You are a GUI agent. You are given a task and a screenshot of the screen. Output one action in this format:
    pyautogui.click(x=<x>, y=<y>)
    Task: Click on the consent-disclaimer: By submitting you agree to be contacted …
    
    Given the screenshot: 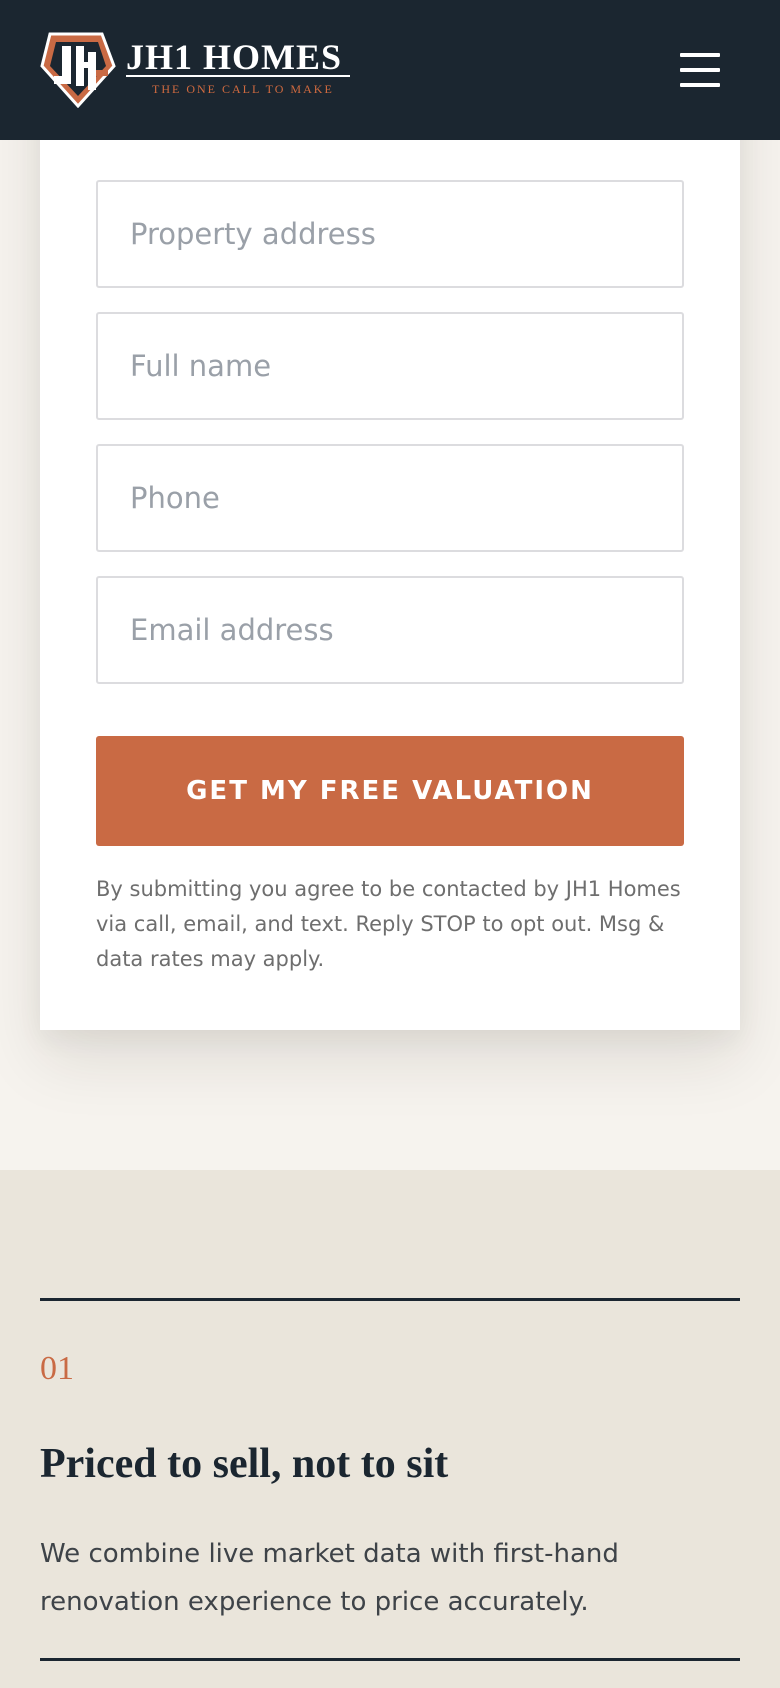 What is the action you would take?
    pyautogui.click(x=388, y=924)
    